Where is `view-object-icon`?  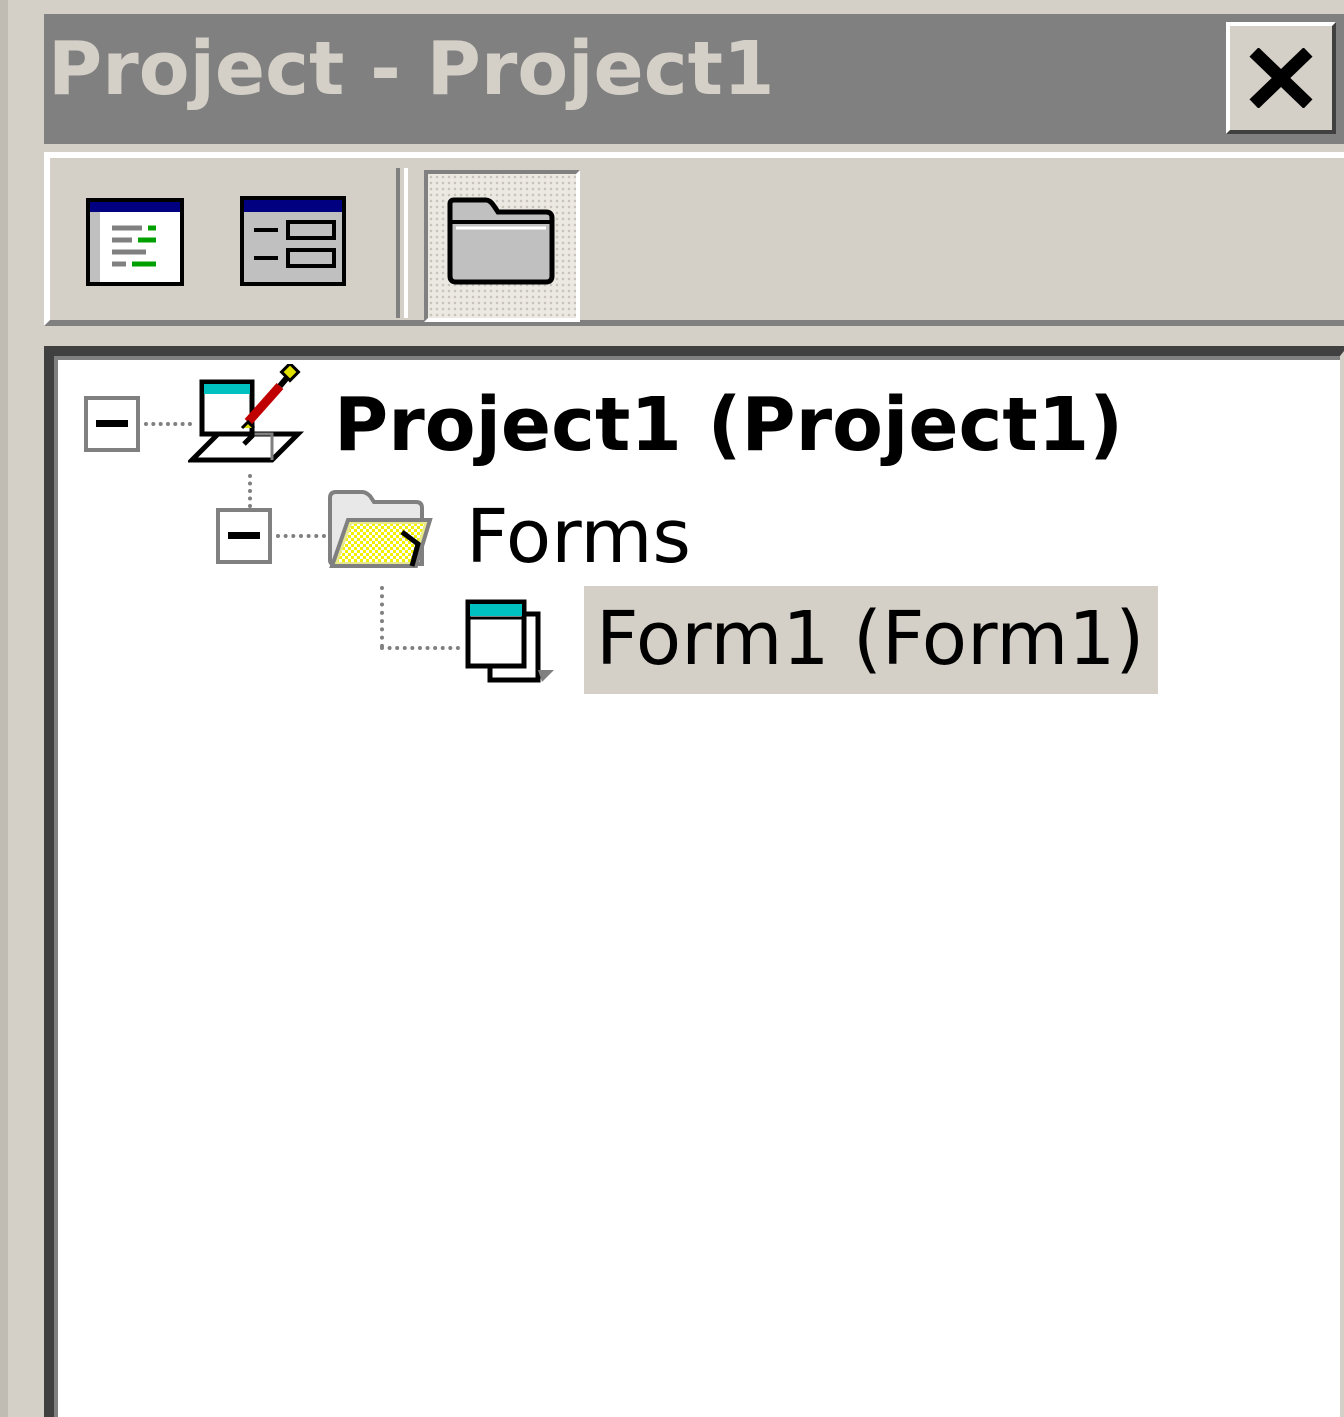 view-object-icon is located at coordinates (293, 241).